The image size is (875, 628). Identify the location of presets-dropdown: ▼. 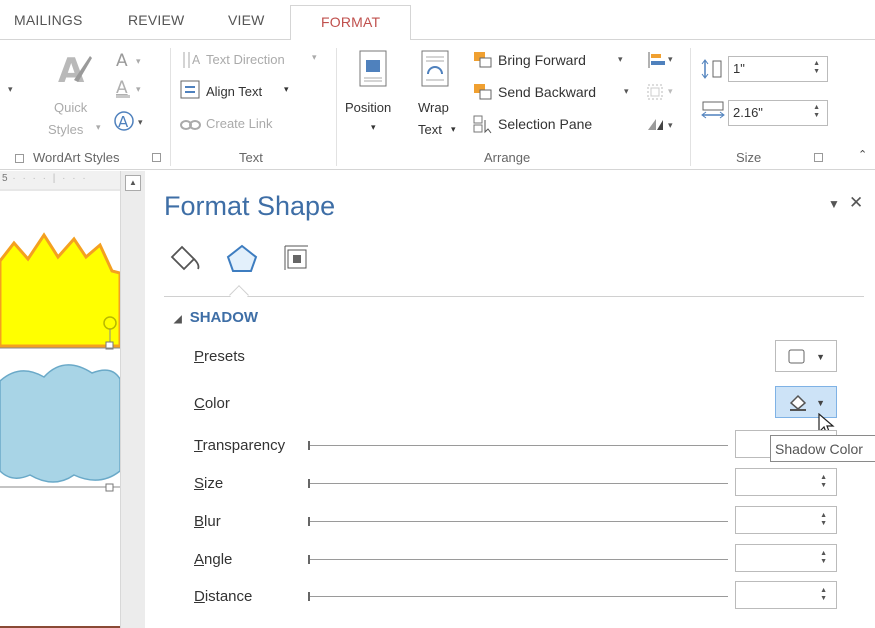
(806, 356).